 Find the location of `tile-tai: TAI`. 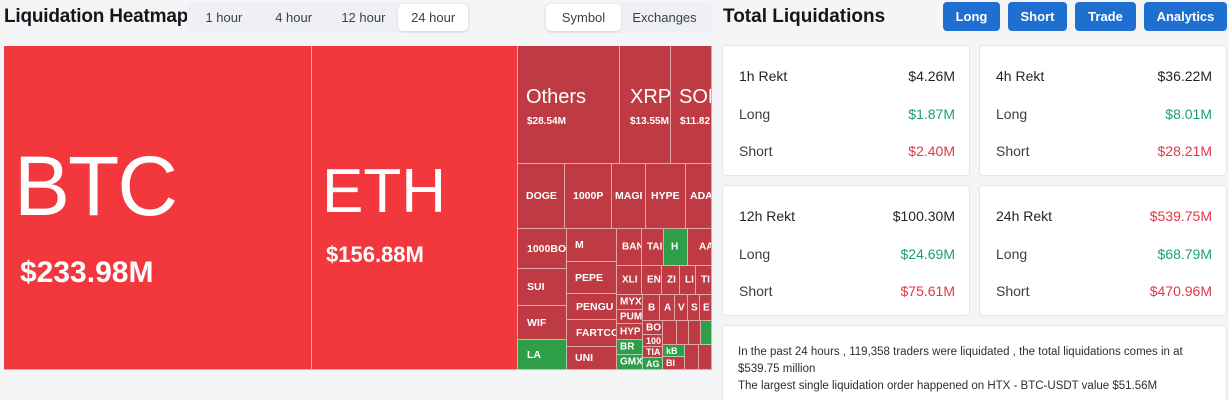

tile-tai: TAI is located at coordinates (653, 247).